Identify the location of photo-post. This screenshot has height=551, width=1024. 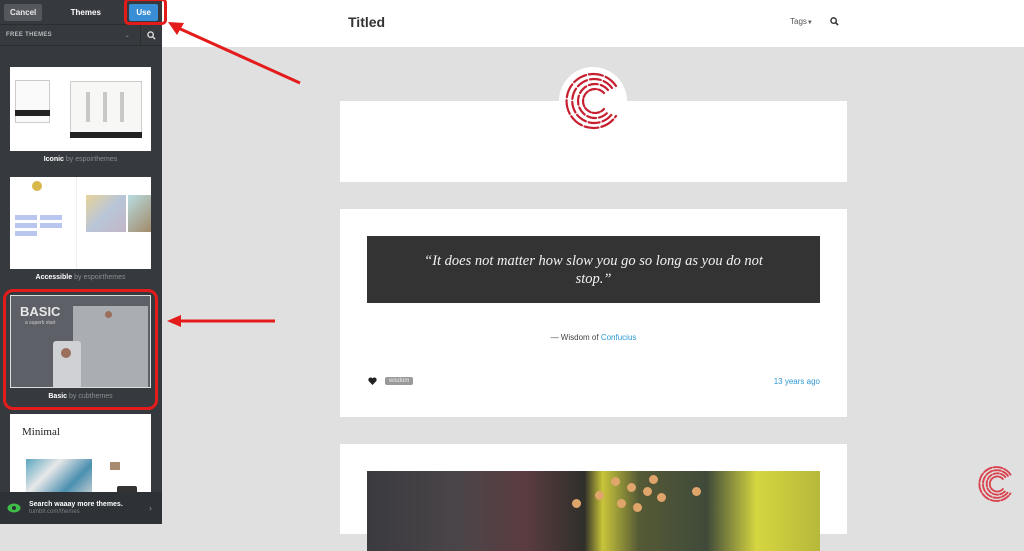
(593, 497).